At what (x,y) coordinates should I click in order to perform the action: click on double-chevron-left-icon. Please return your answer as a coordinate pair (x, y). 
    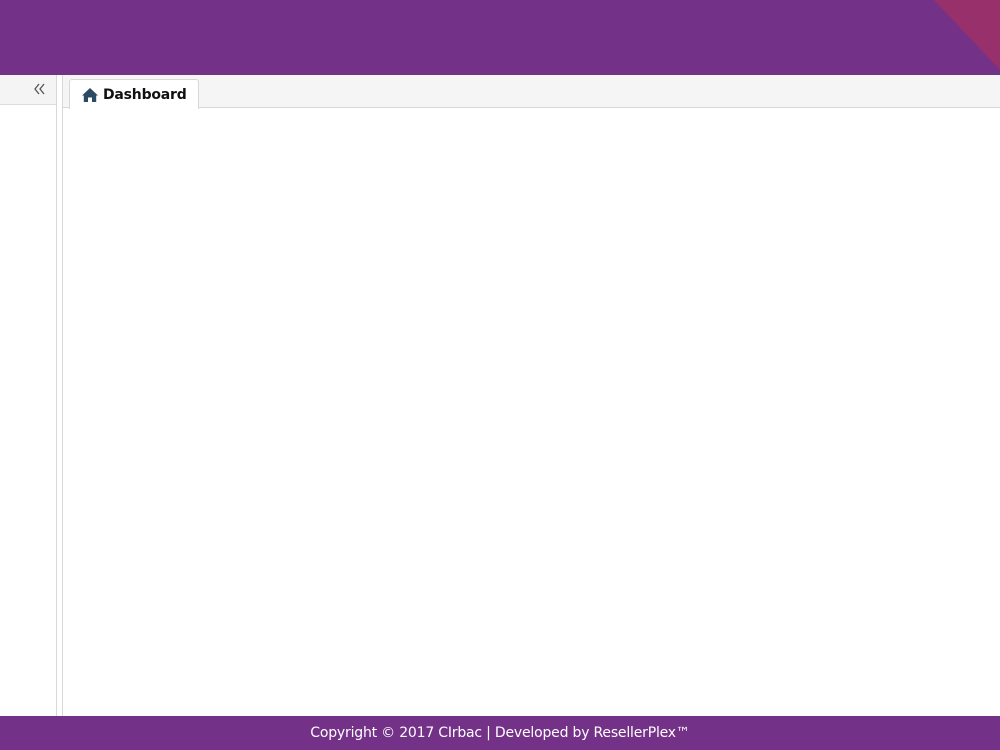
    Looking at the image, I should click on (39, 89).